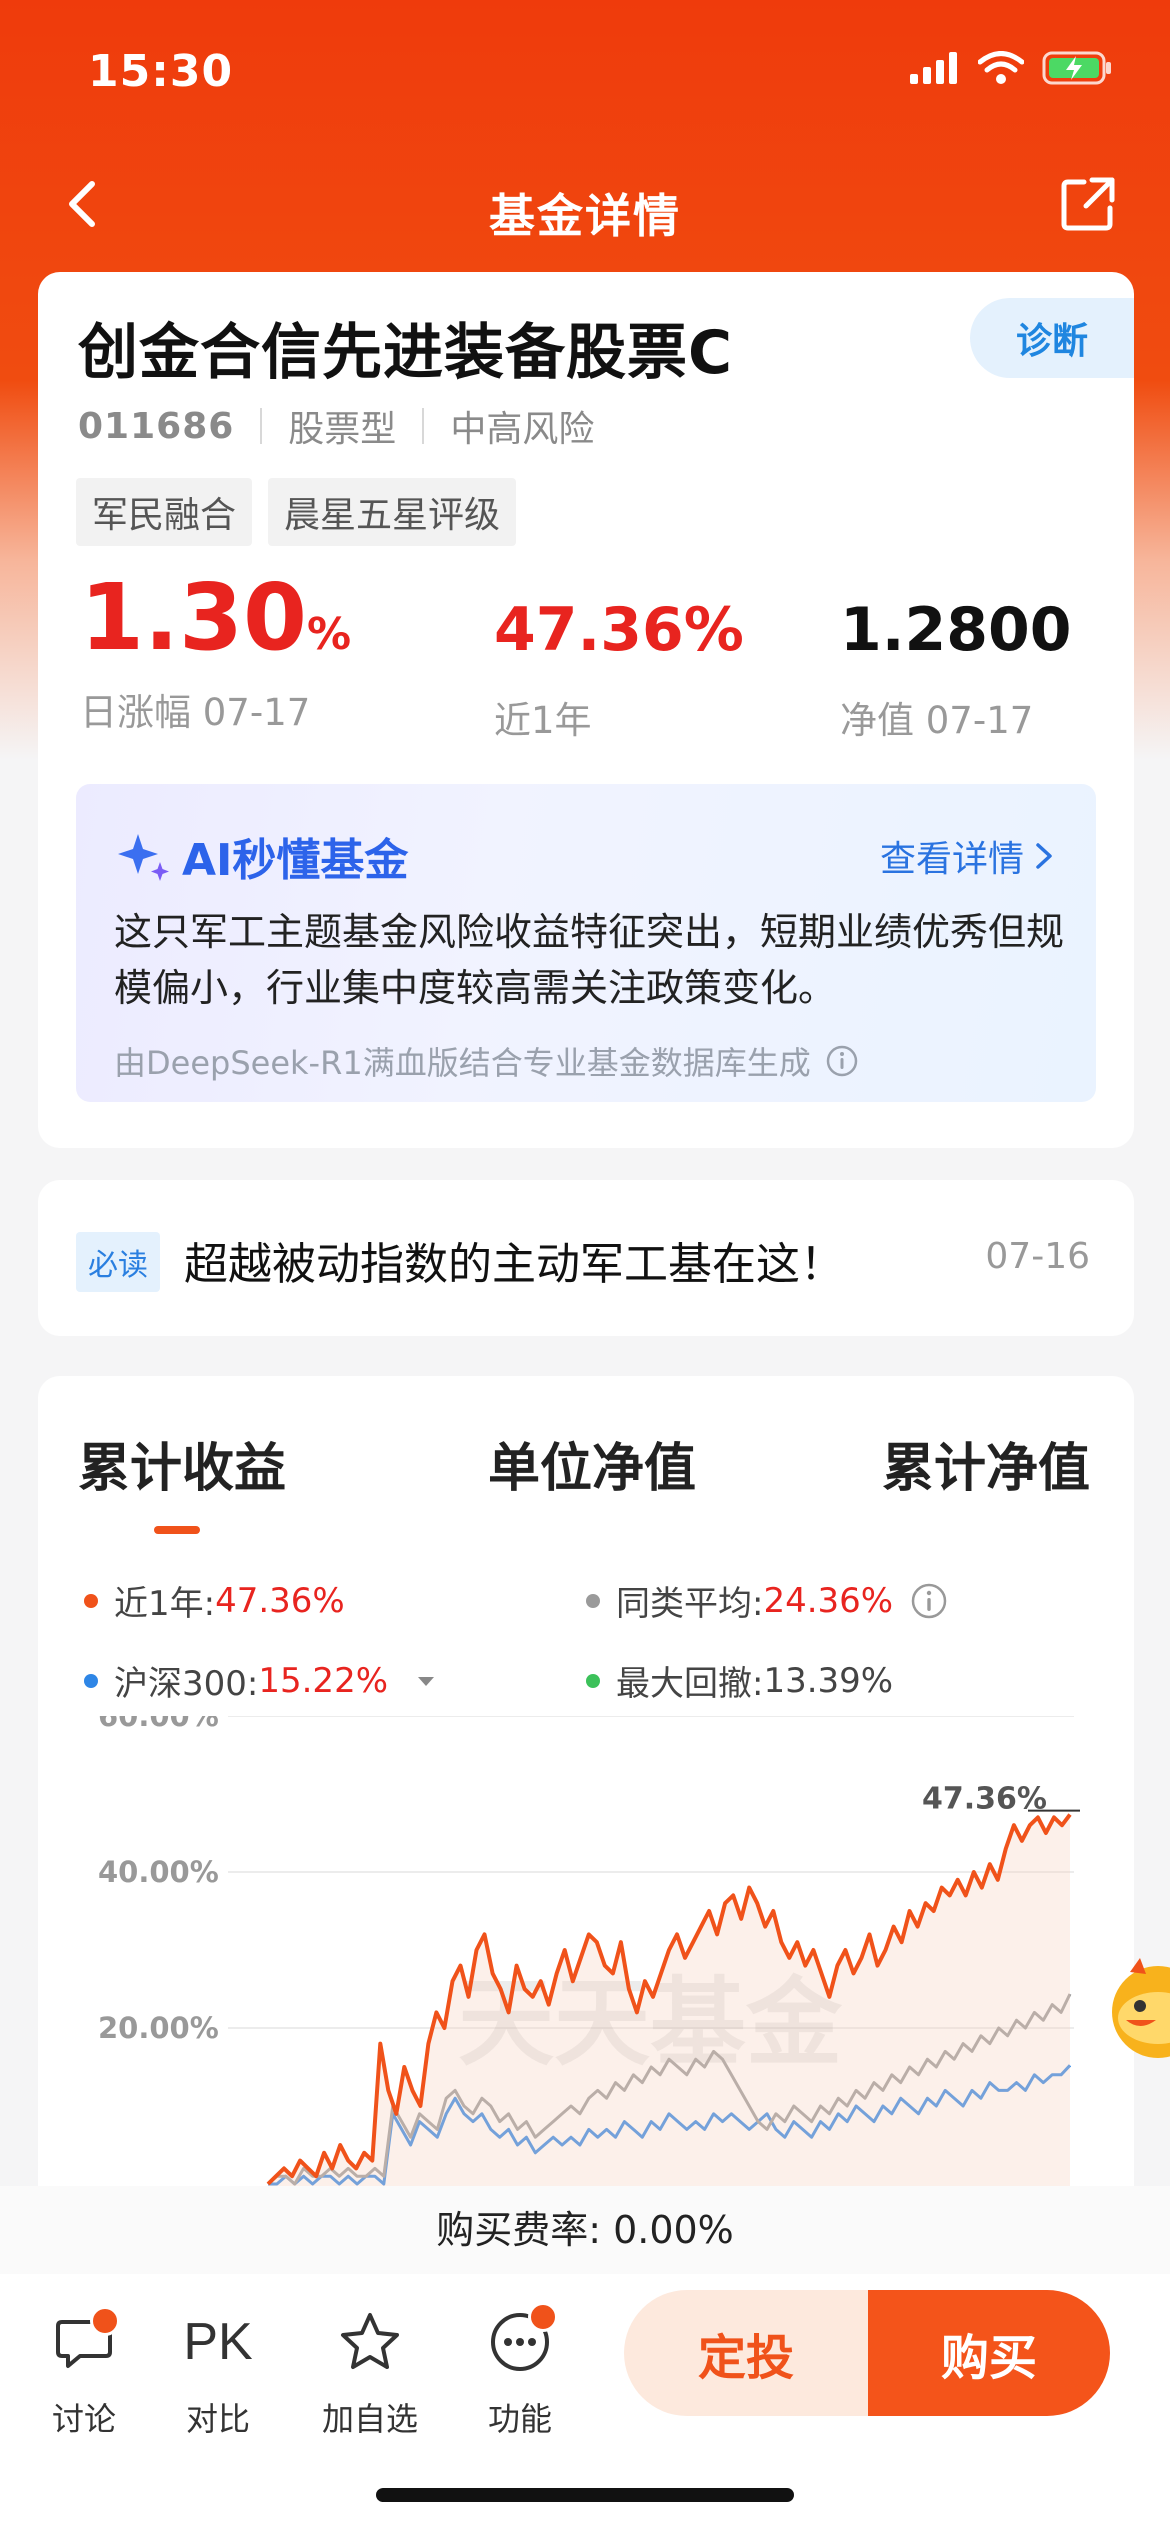 The height and width of the screenshot is (2532, 1170). What do you see at coordinates (1076, 68) in the screenshot?
I see `battery-icon` at bounding box center [1076, 68].